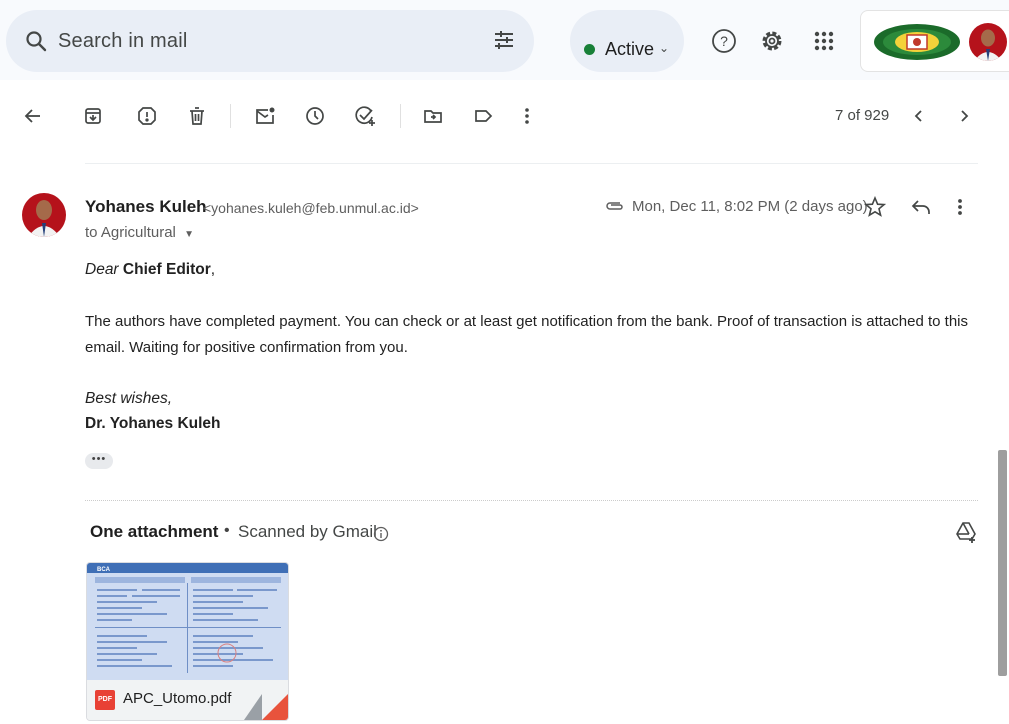 The width and height of the screenshot is (1009, 724). I want to click on attachments-divider, so click(531, 500).